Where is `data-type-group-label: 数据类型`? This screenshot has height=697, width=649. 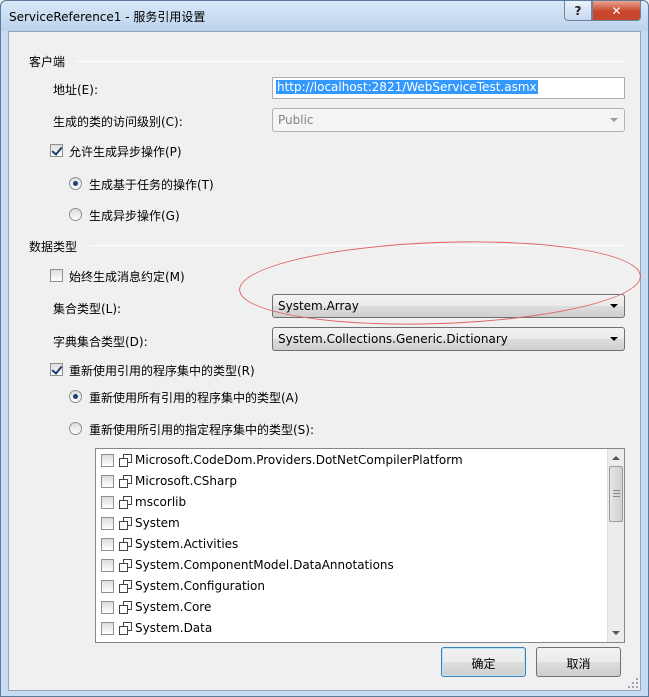 data-type-group-label: 数据类型 is located at coordinates (53, 247).